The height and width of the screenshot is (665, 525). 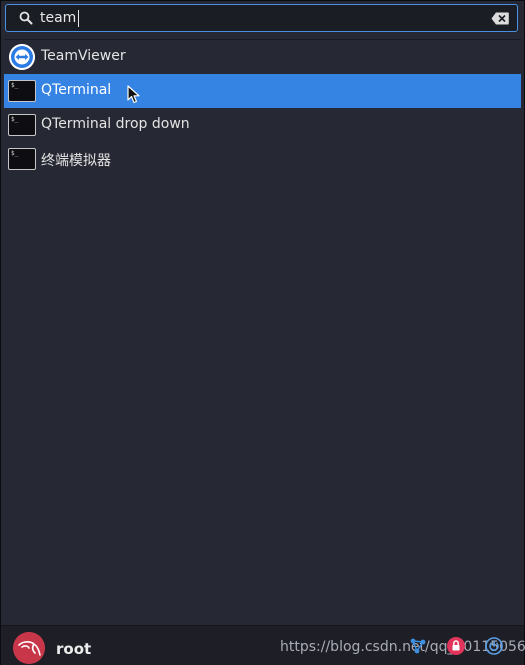 I want to click on user-avatar, so click(x=29, y=648).